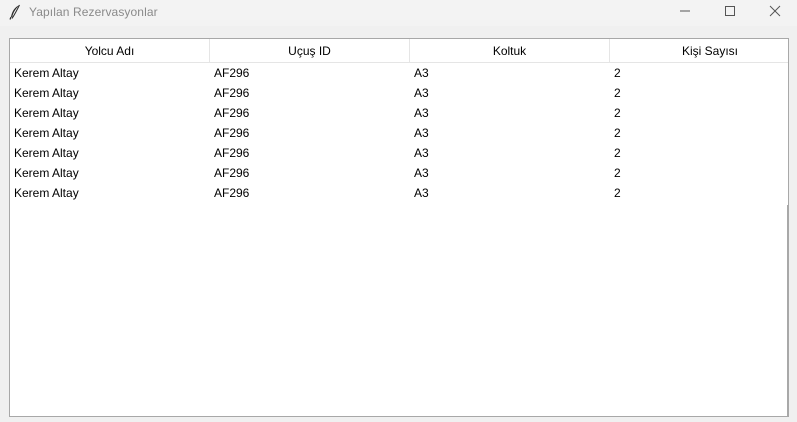 The height and width of the screenshot is (422, 797). I want to click on maximize-button, so click(730, 13).